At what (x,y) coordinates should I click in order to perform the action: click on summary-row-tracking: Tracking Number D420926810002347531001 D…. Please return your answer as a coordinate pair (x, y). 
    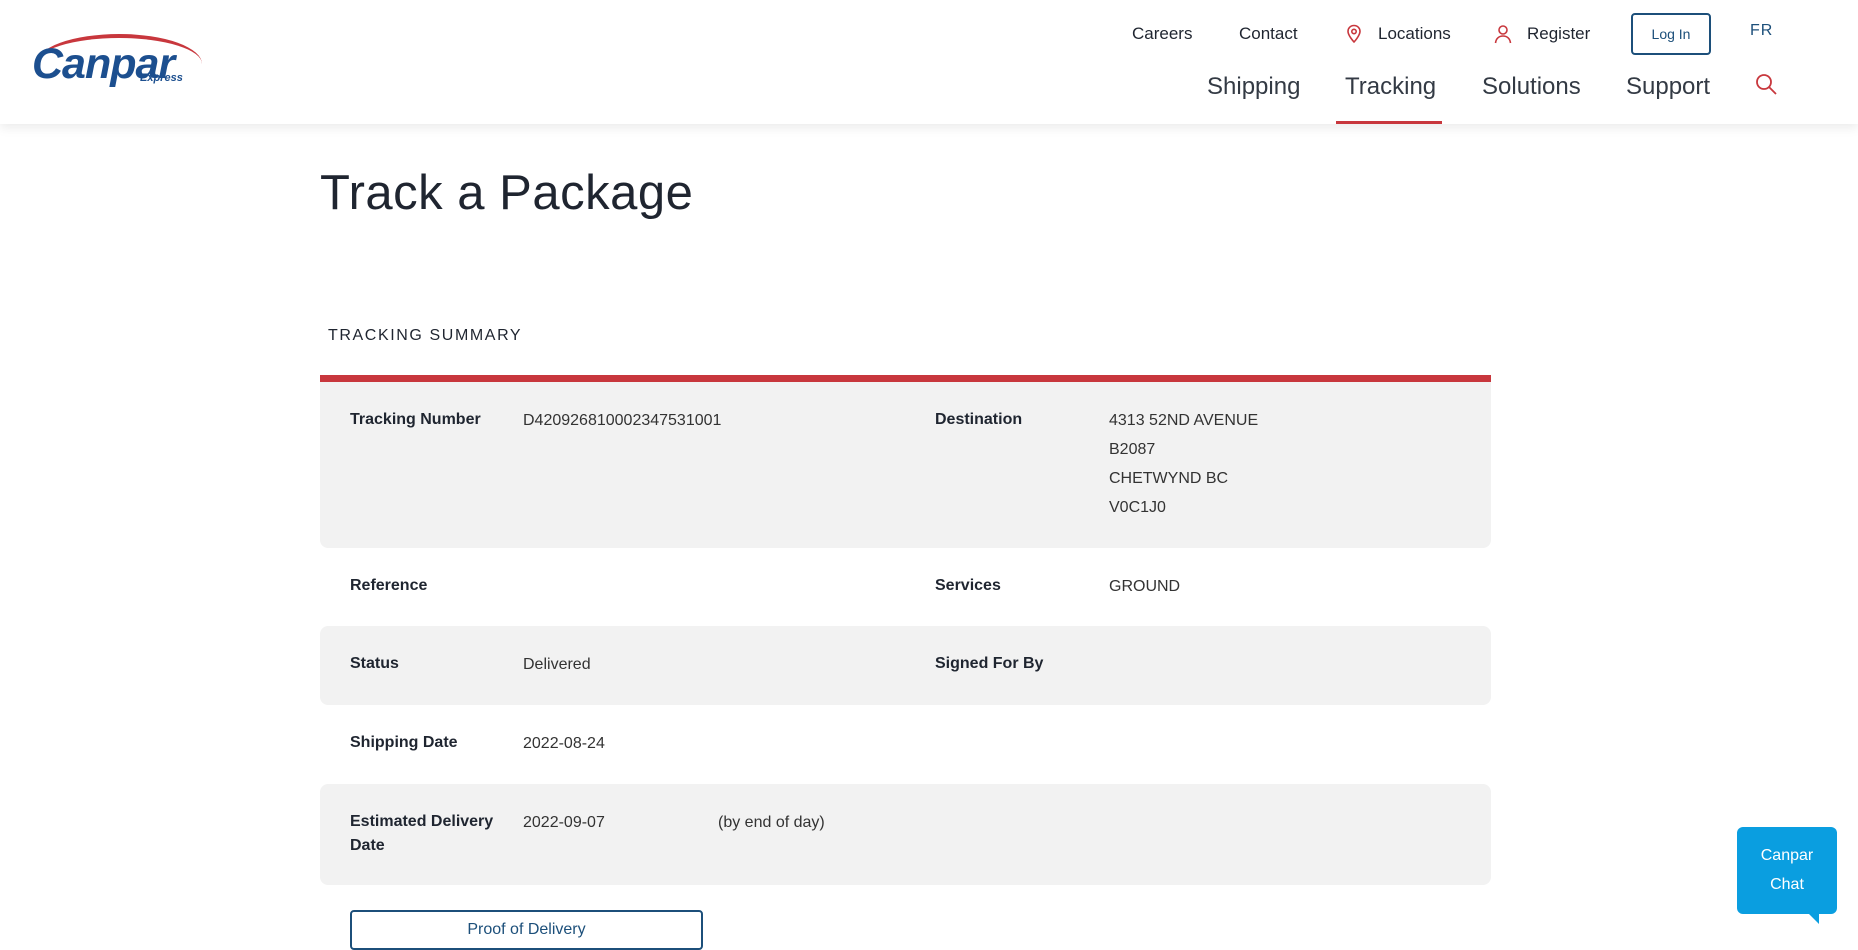
    Looking at the image, I should click on (905, 465).